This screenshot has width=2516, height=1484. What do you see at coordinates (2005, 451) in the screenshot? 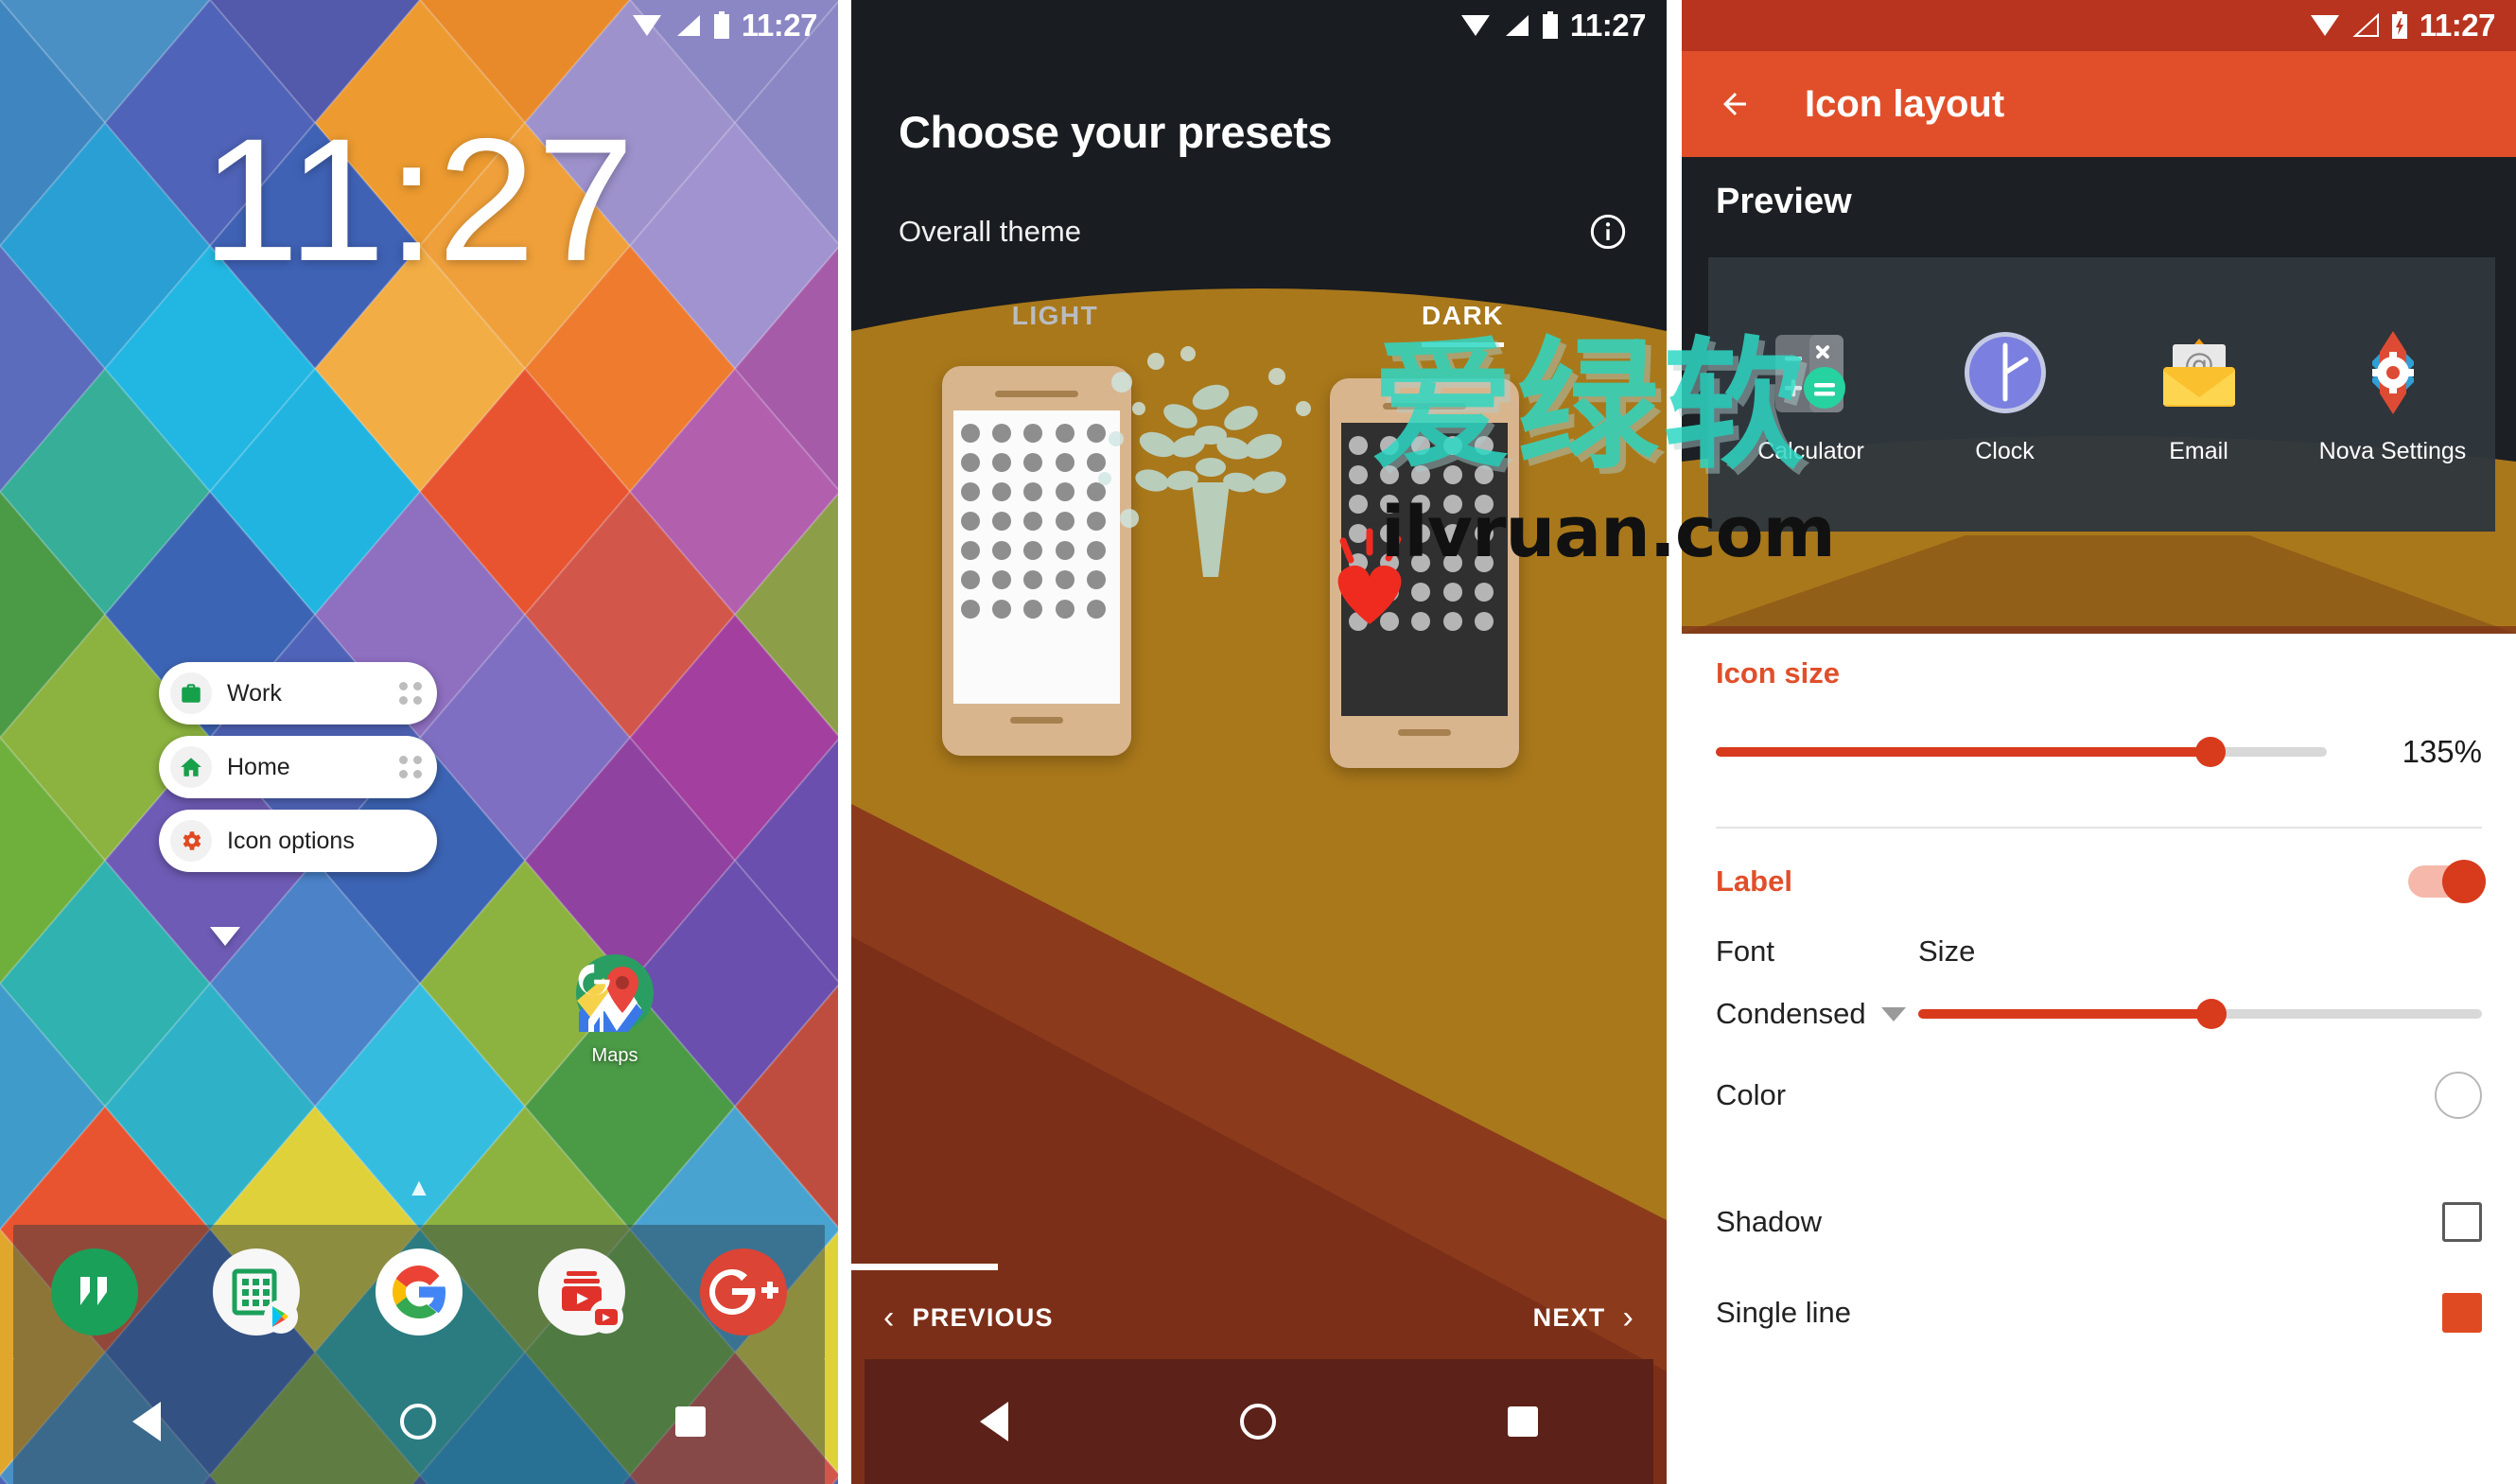
I see `app-label: Clock` at bounding box center [2005, 451].